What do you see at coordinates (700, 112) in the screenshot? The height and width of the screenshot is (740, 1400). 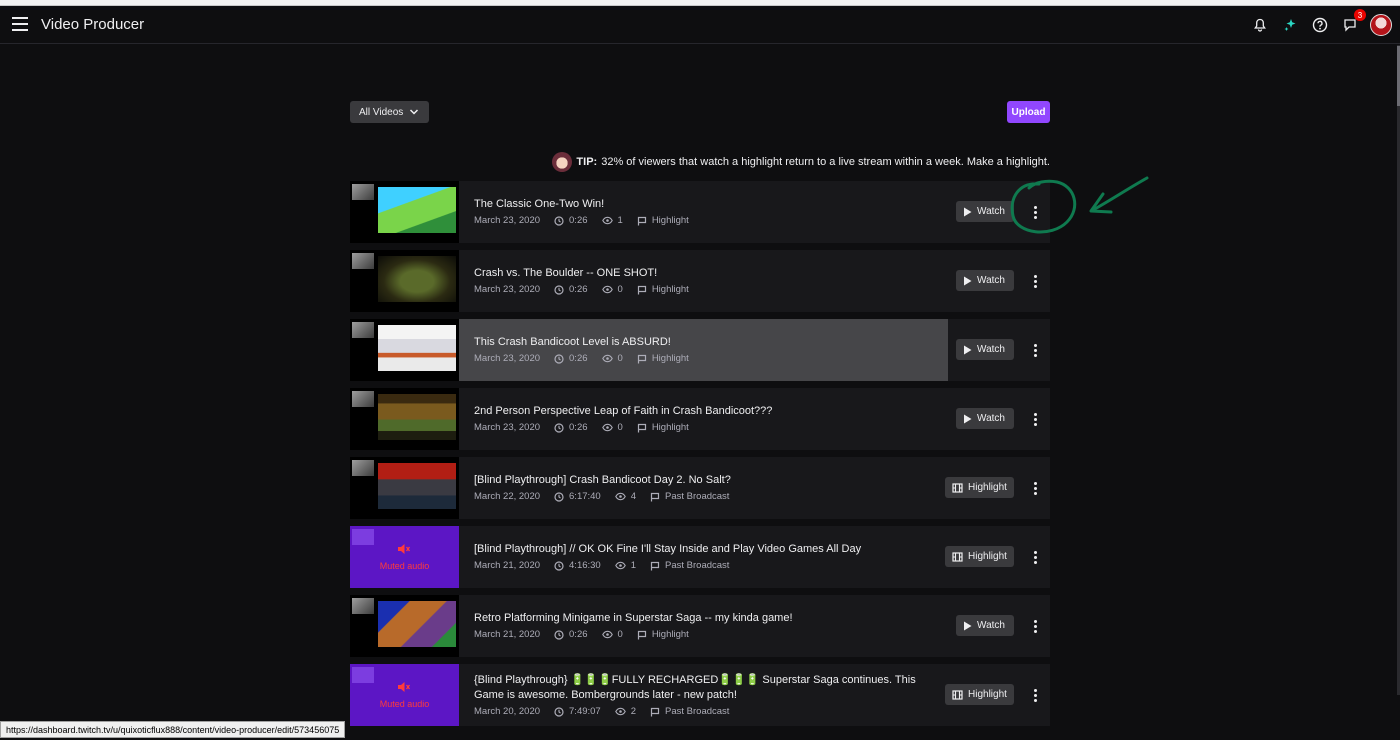 I see `video-toolbar: All Videos Upload` at bounding box center [700, 112].